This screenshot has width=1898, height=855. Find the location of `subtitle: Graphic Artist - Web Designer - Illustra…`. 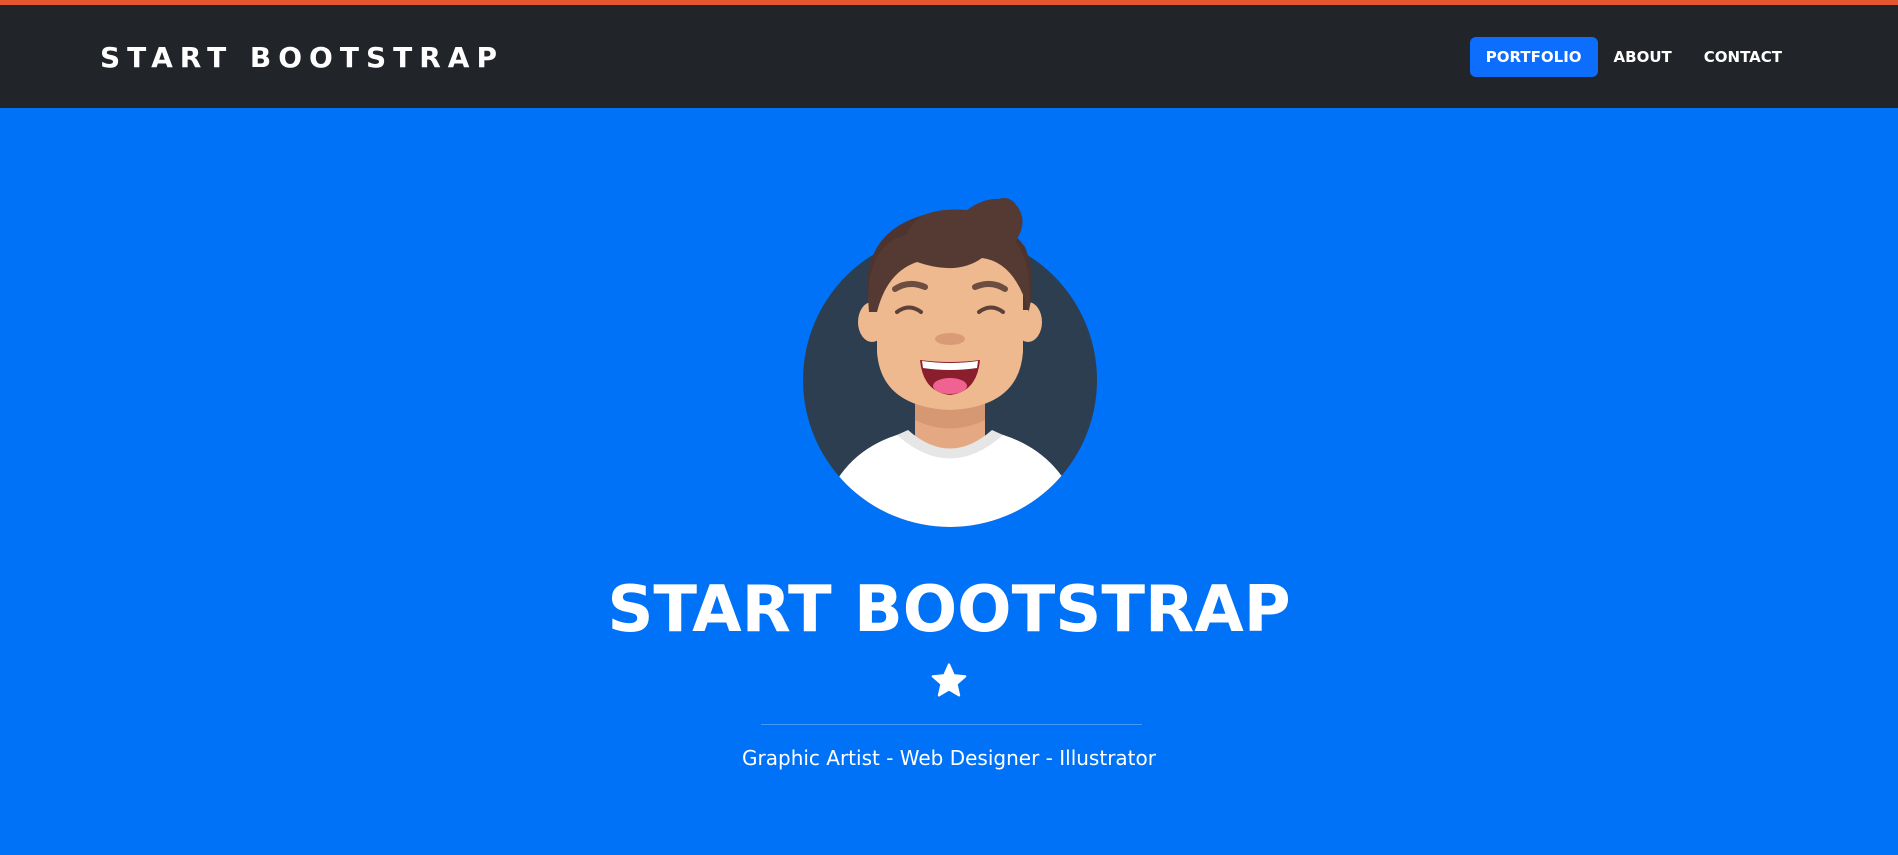

subtitle: Graphic Artist - Web Designer - Illustra… is located at coordinates (949, 758).